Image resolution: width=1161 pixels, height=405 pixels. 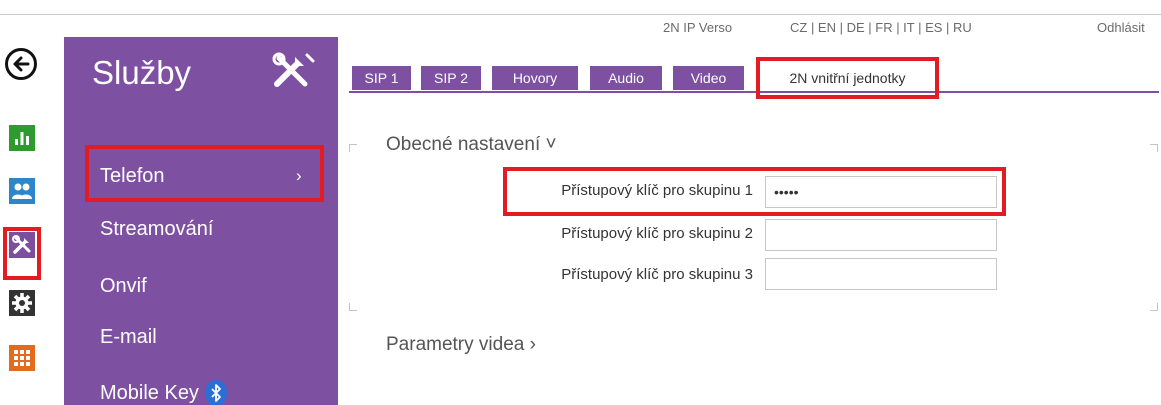 What do you see at coordinates (881, 274) in the screenshot?
I see `group-key-3-field` at bounding box center [881, 274].